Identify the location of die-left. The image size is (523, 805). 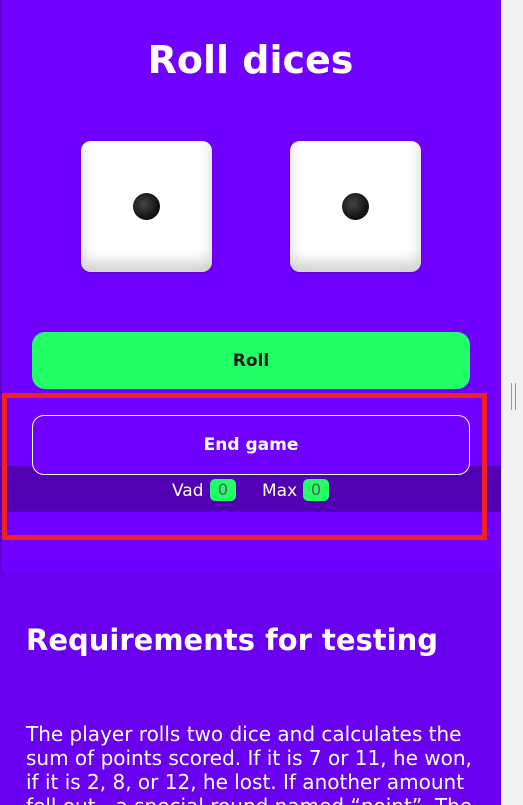
(146, 206).